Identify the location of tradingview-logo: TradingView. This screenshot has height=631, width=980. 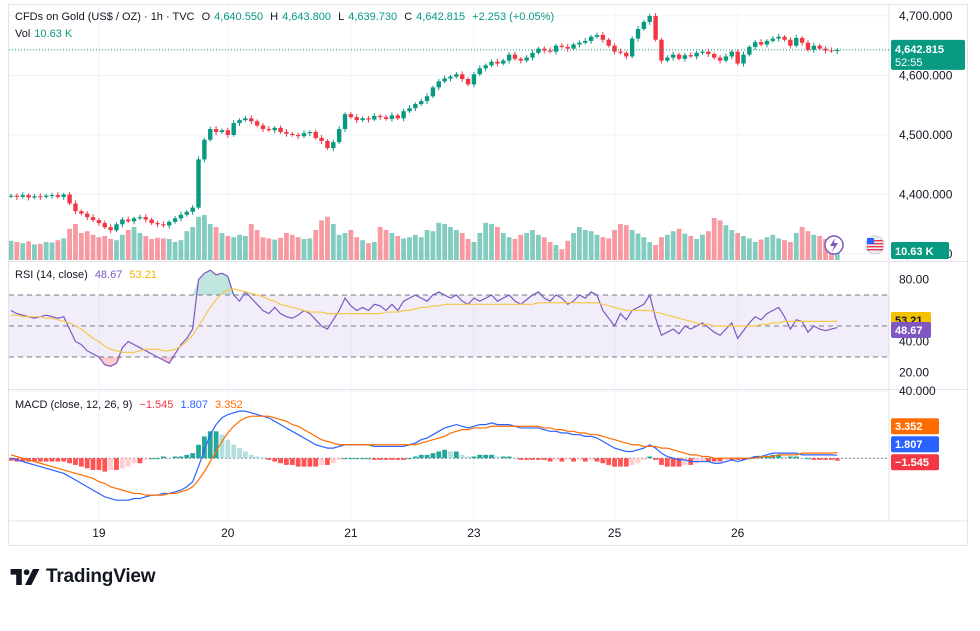
(83, 577).